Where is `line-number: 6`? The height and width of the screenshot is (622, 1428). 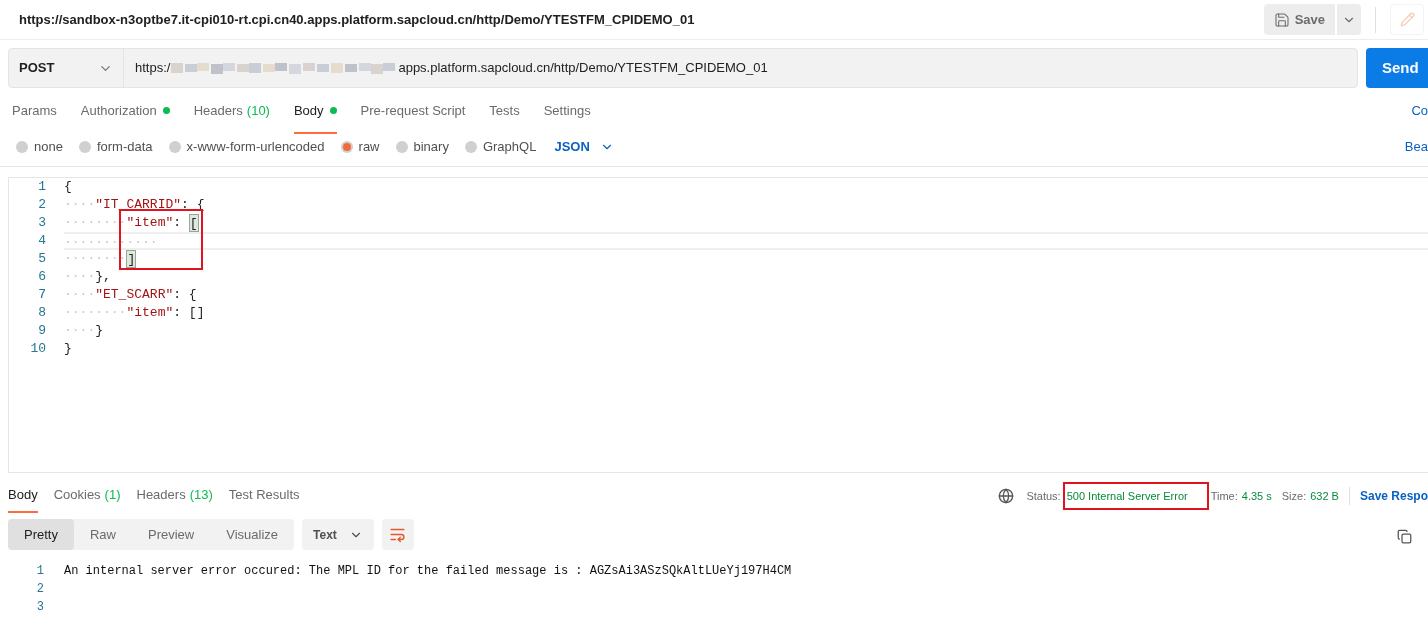
line-number: 6 is located at coordinates (41, 277).